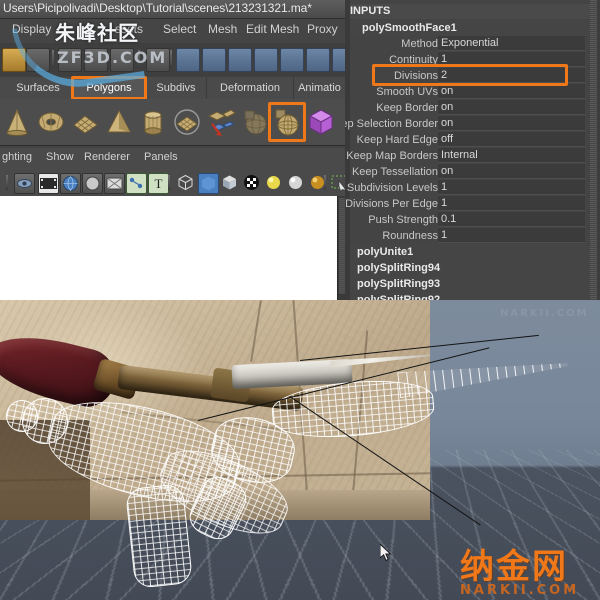 Image resolution: width=600 pixels, height=600 pixels. Describe the element at coordinates (172, 183) in the screenshot. I see `viewport-toolbar: T` at that location.